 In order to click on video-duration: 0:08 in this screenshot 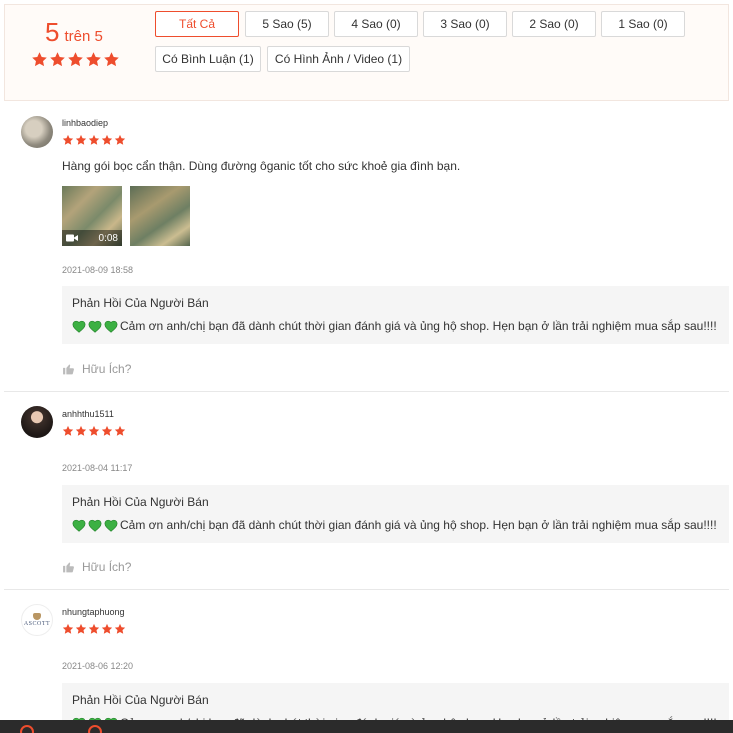, I will do `click(108, 238)`.